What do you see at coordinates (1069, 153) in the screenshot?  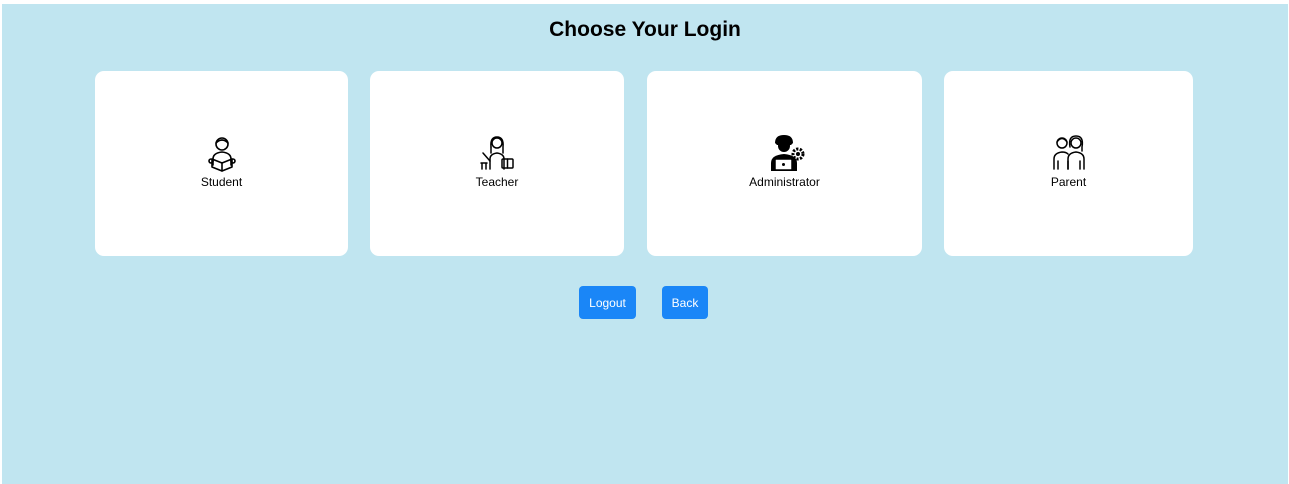 I see `parents-couple-icon` at bounding box center [1069, 153].